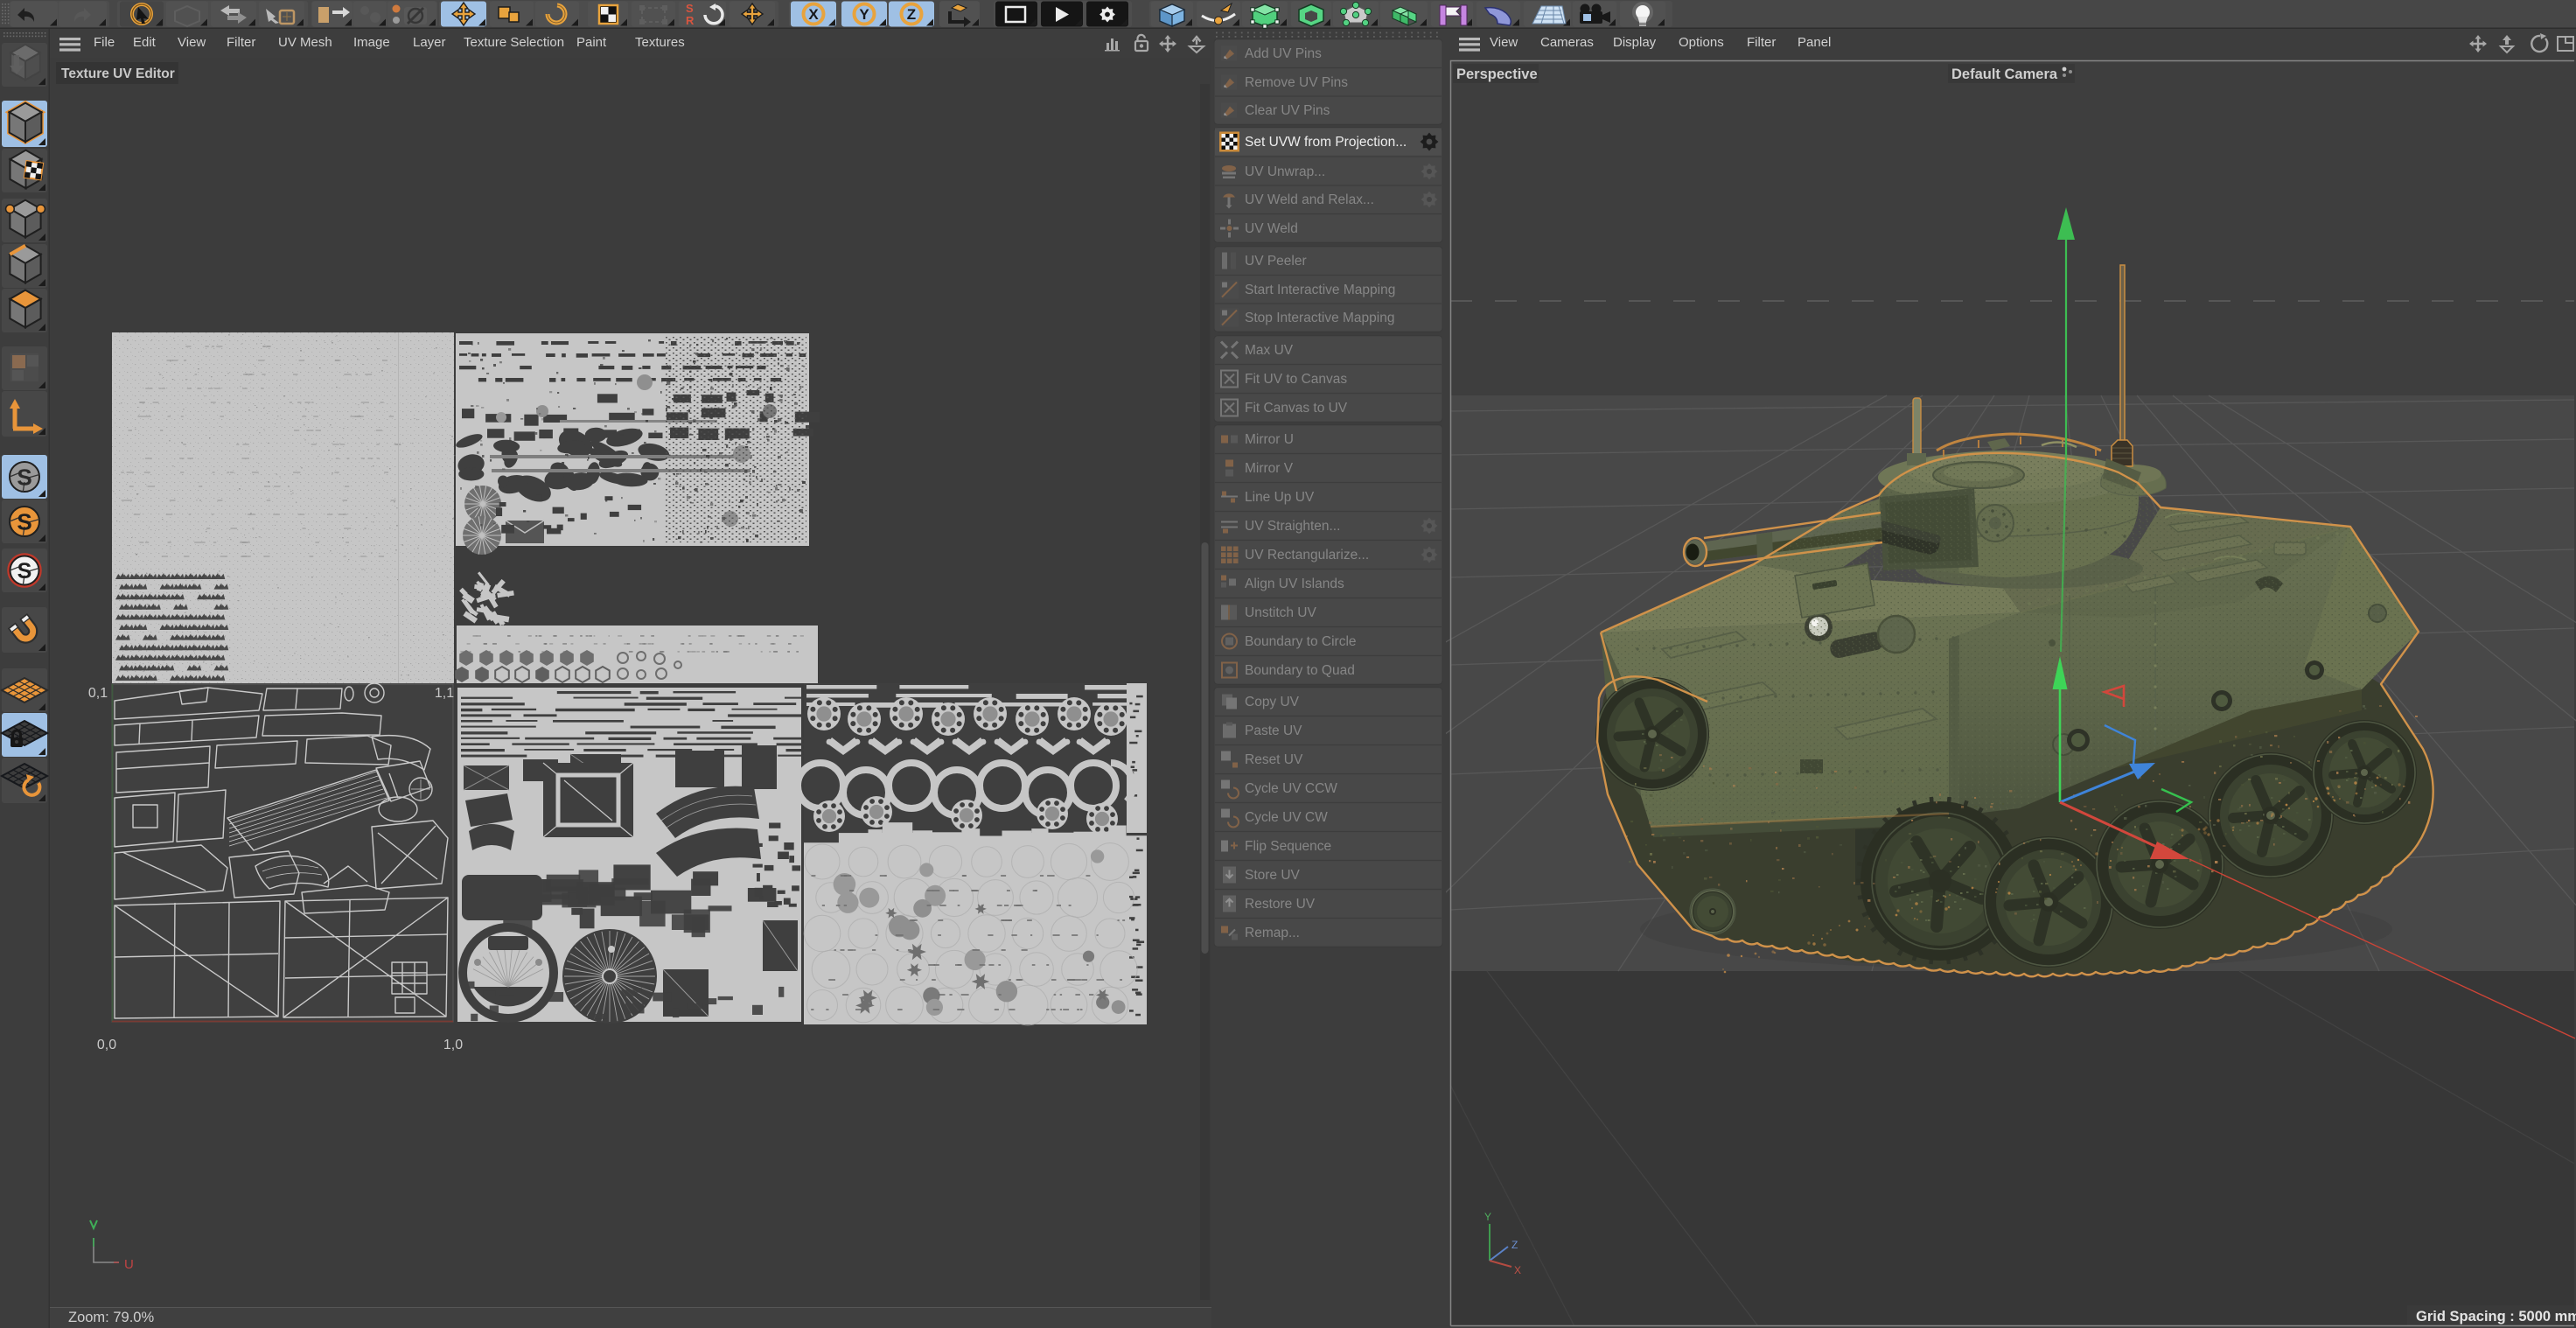 The width and height of the screenshot is (2576, 1328). I want to click on svg-text: Texture UV Editor, so click(118, 74).